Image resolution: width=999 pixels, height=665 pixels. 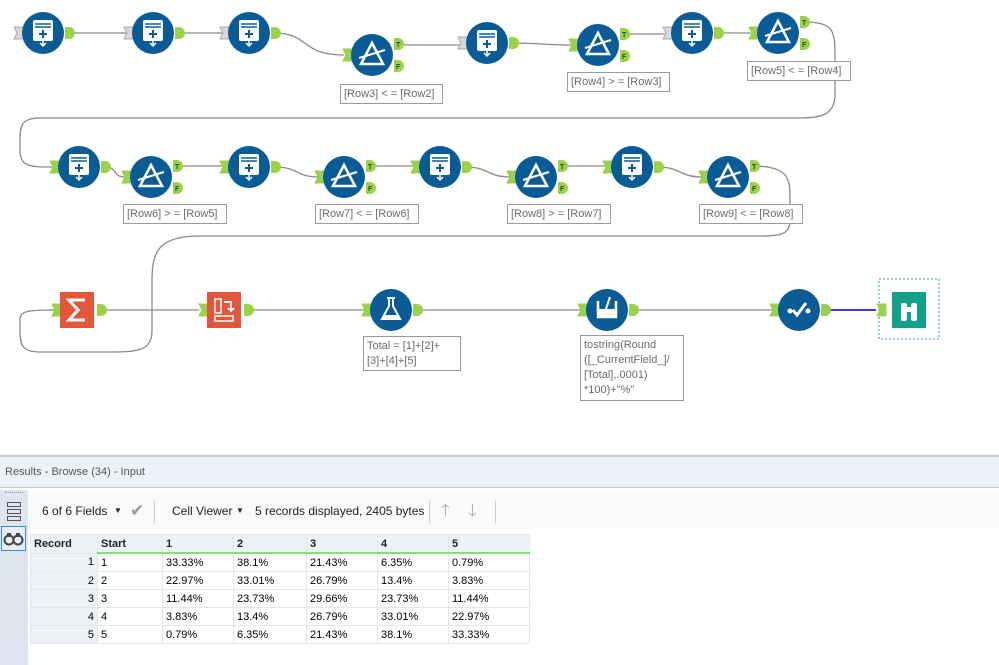 What do you see at coordinates (130, 562) in the screenshot?
I see `table-cell: 1` at bounding box center [130, 562].